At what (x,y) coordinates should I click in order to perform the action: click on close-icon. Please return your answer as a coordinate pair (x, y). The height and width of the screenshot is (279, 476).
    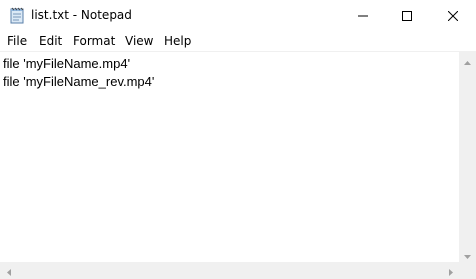
    Looking at the image, I should click on (453, 15).